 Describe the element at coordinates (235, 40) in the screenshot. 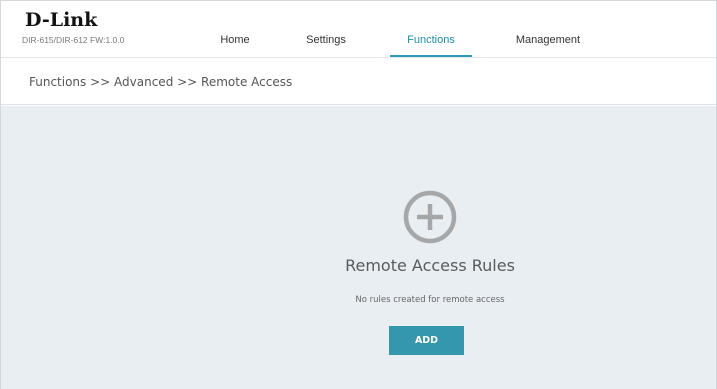

I see `tab-home: Home` at that location.